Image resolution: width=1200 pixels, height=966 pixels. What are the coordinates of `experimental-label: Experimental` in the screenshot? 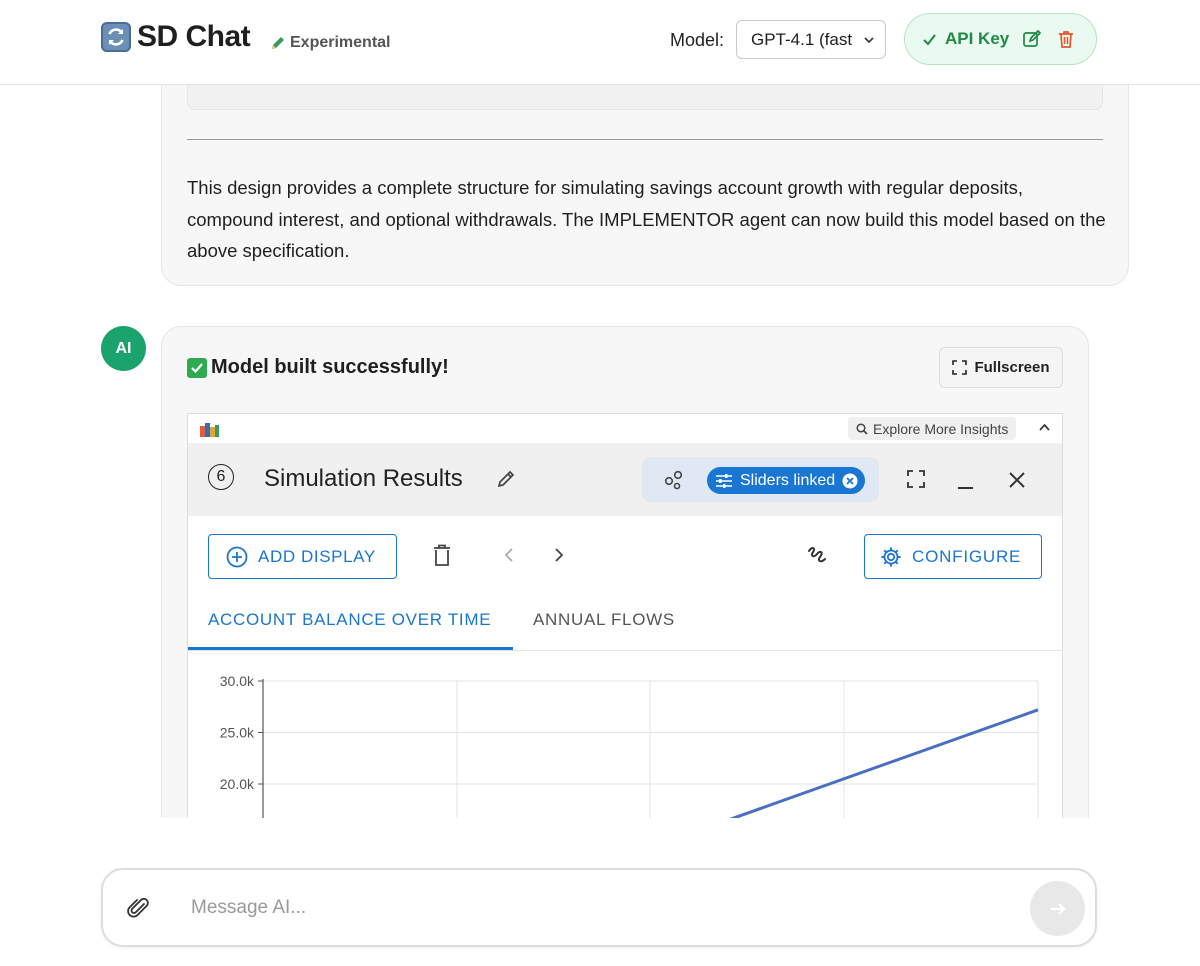 It's located at (340, 42).